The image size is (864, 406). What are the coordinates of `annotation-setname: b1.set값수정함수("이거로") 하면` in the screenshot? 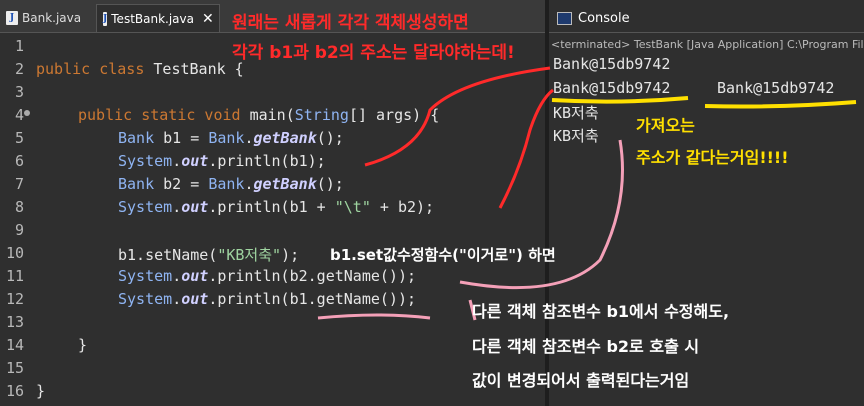 It's located at (443, 255).